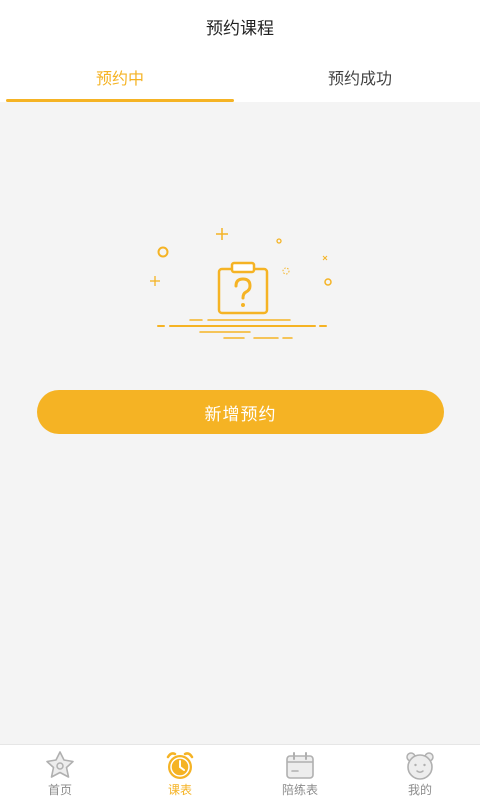 The height and width of the screenshot is (800, 480). Describe the element at coordinates (179, 790) in the screenshot. I see `nav-label-schedule: 课表` at that location.